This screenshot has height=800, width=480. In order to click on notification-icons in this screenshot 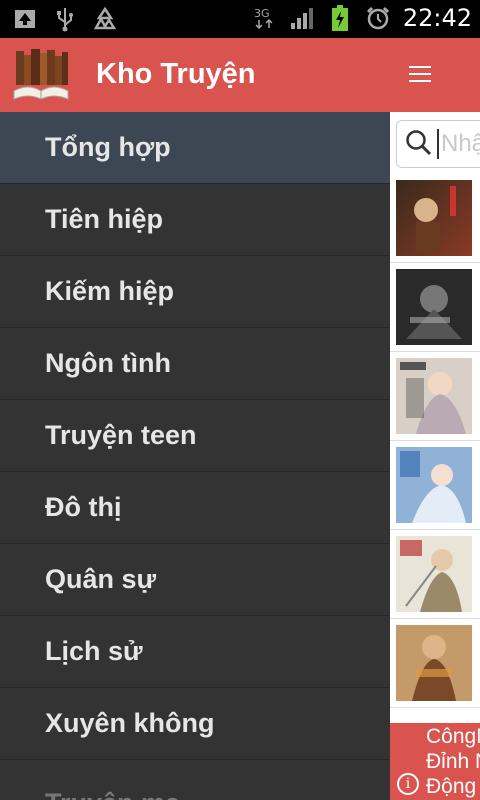, I will do `click(65, 19)`.